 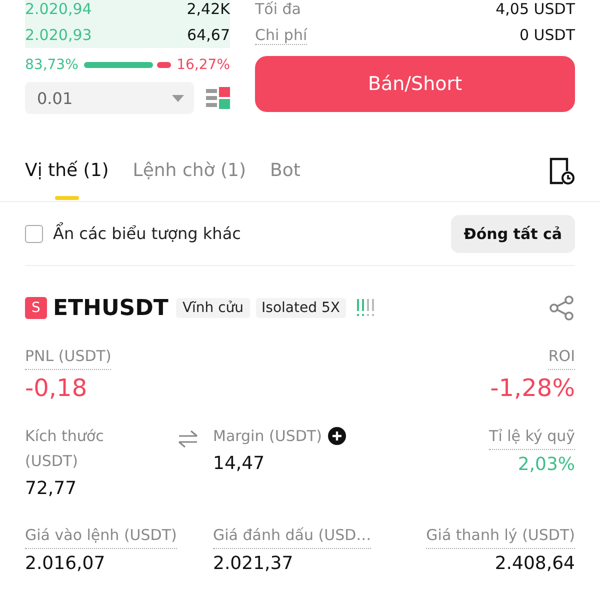 I want to click on field-value: 2.408,64, so click(x=534, y=563).